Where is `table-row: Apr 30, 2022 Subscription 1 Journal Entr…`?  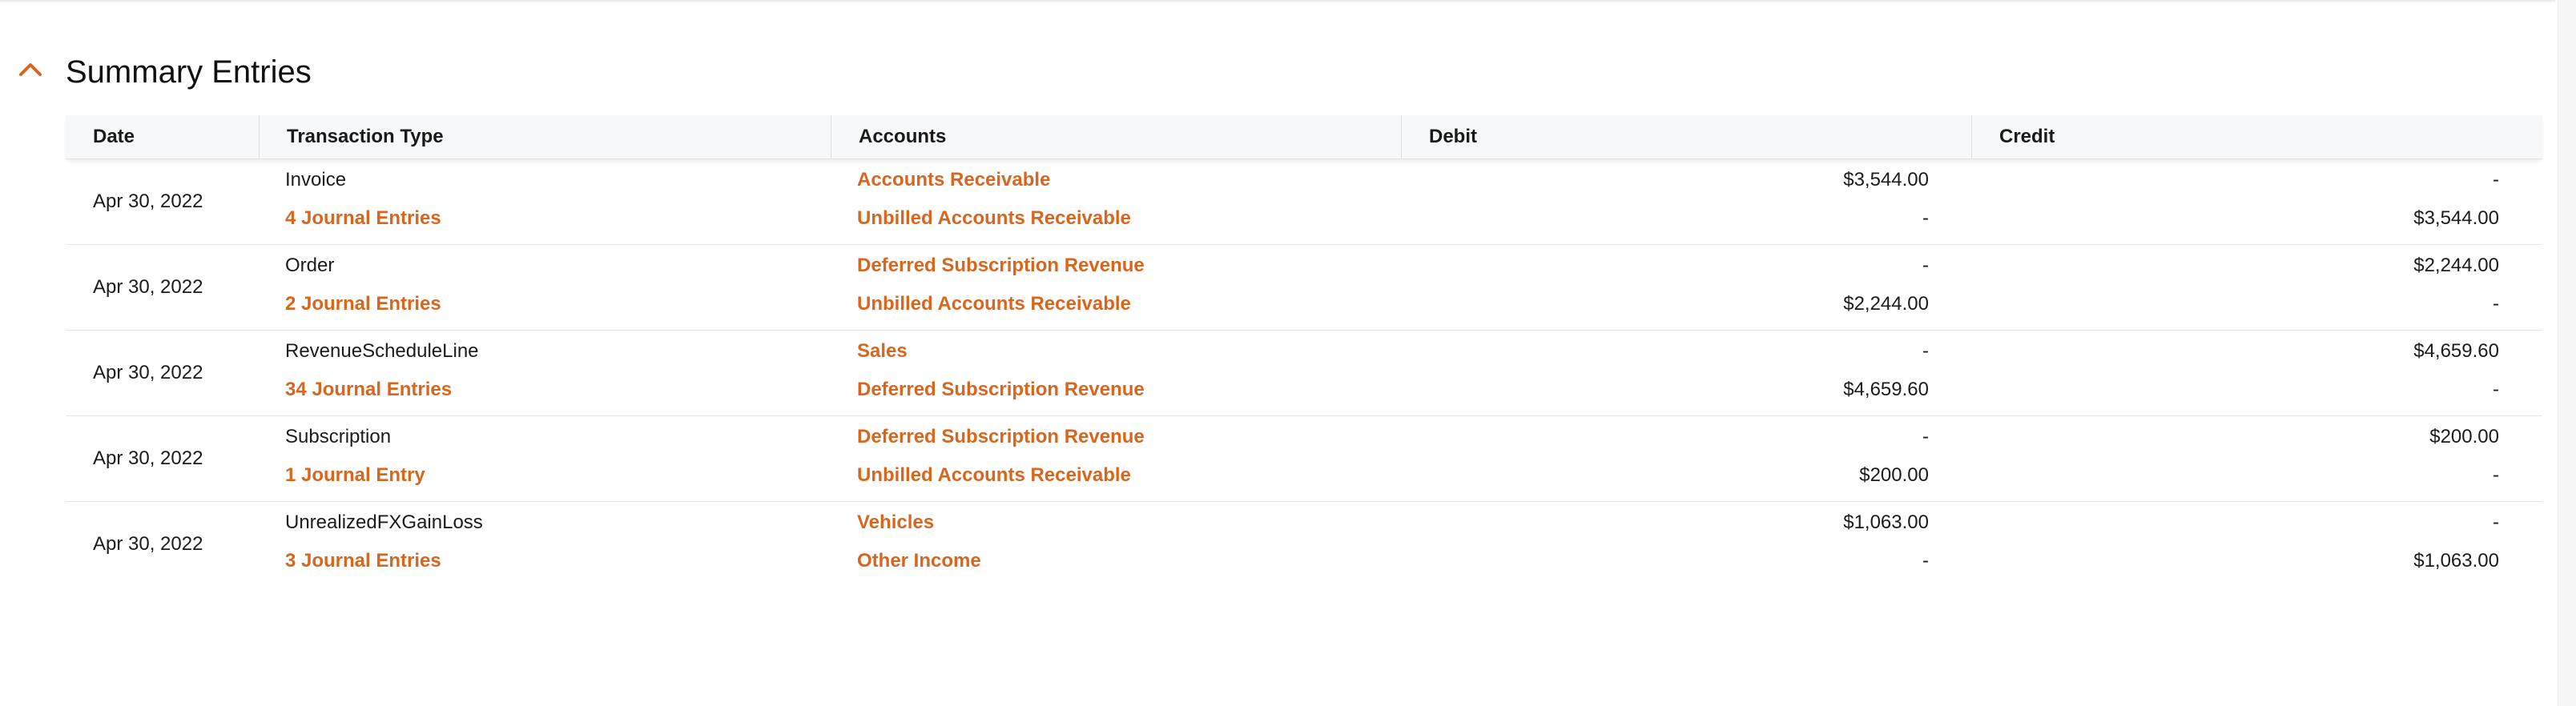
table-row: Apr 30, 2022 Subscription 1 Journal Entr… is located at coordinates (1304, 459).